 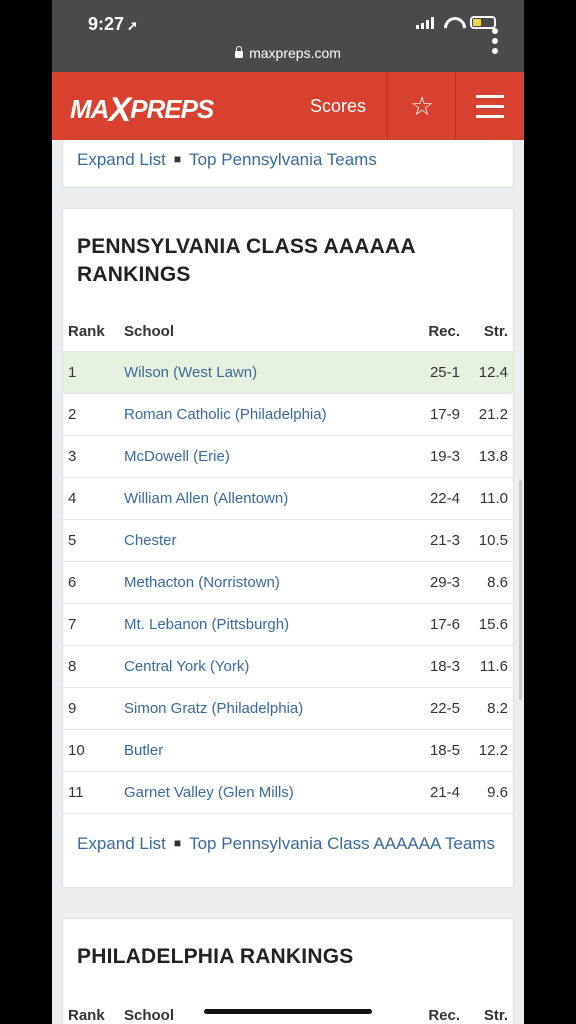 I want to click on table-row: 9 Simon Gratz (Philadelphia) 22-5 8.2, so click(x=288, y=708).